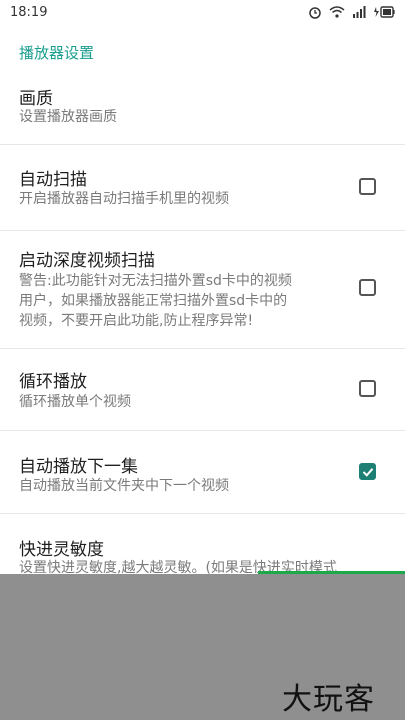 This screenshot has width=405, height=720. I want to click on pref-title: 自动播放下一集, so click(78, 467).